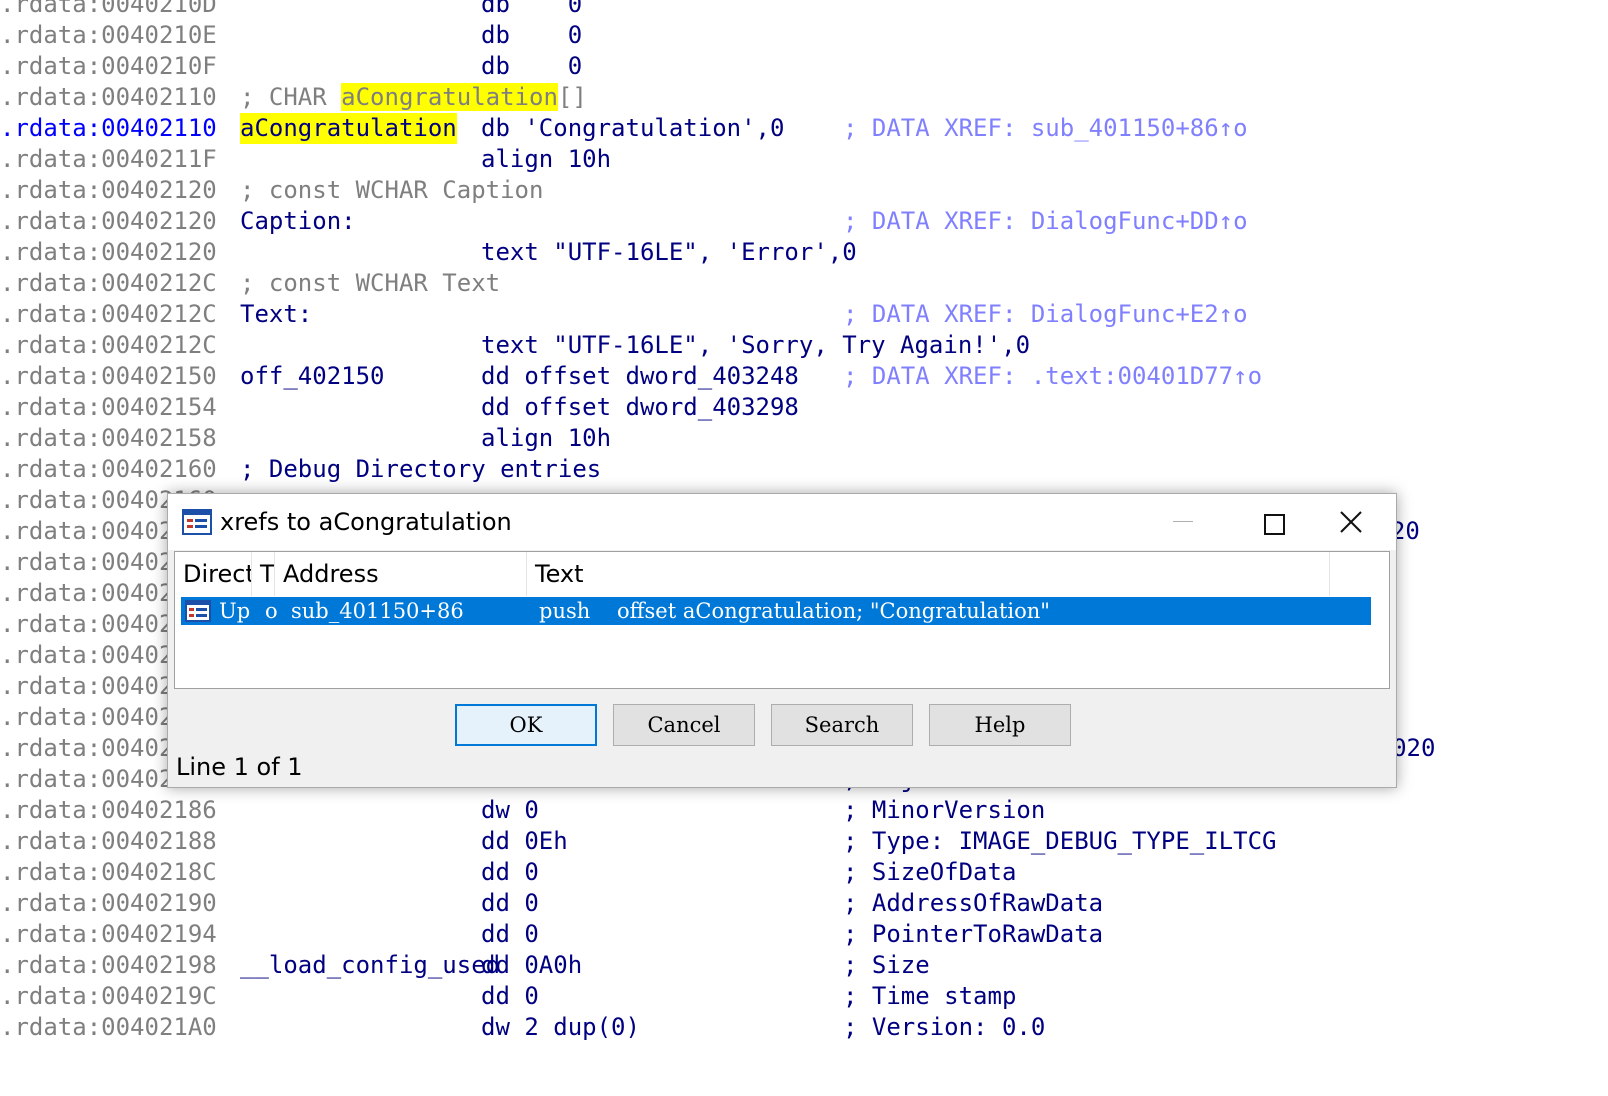 The width and height of the screenshot is (1608, 1096). I want to click on comment-highlight: aCongratulation, so click(449, 97).